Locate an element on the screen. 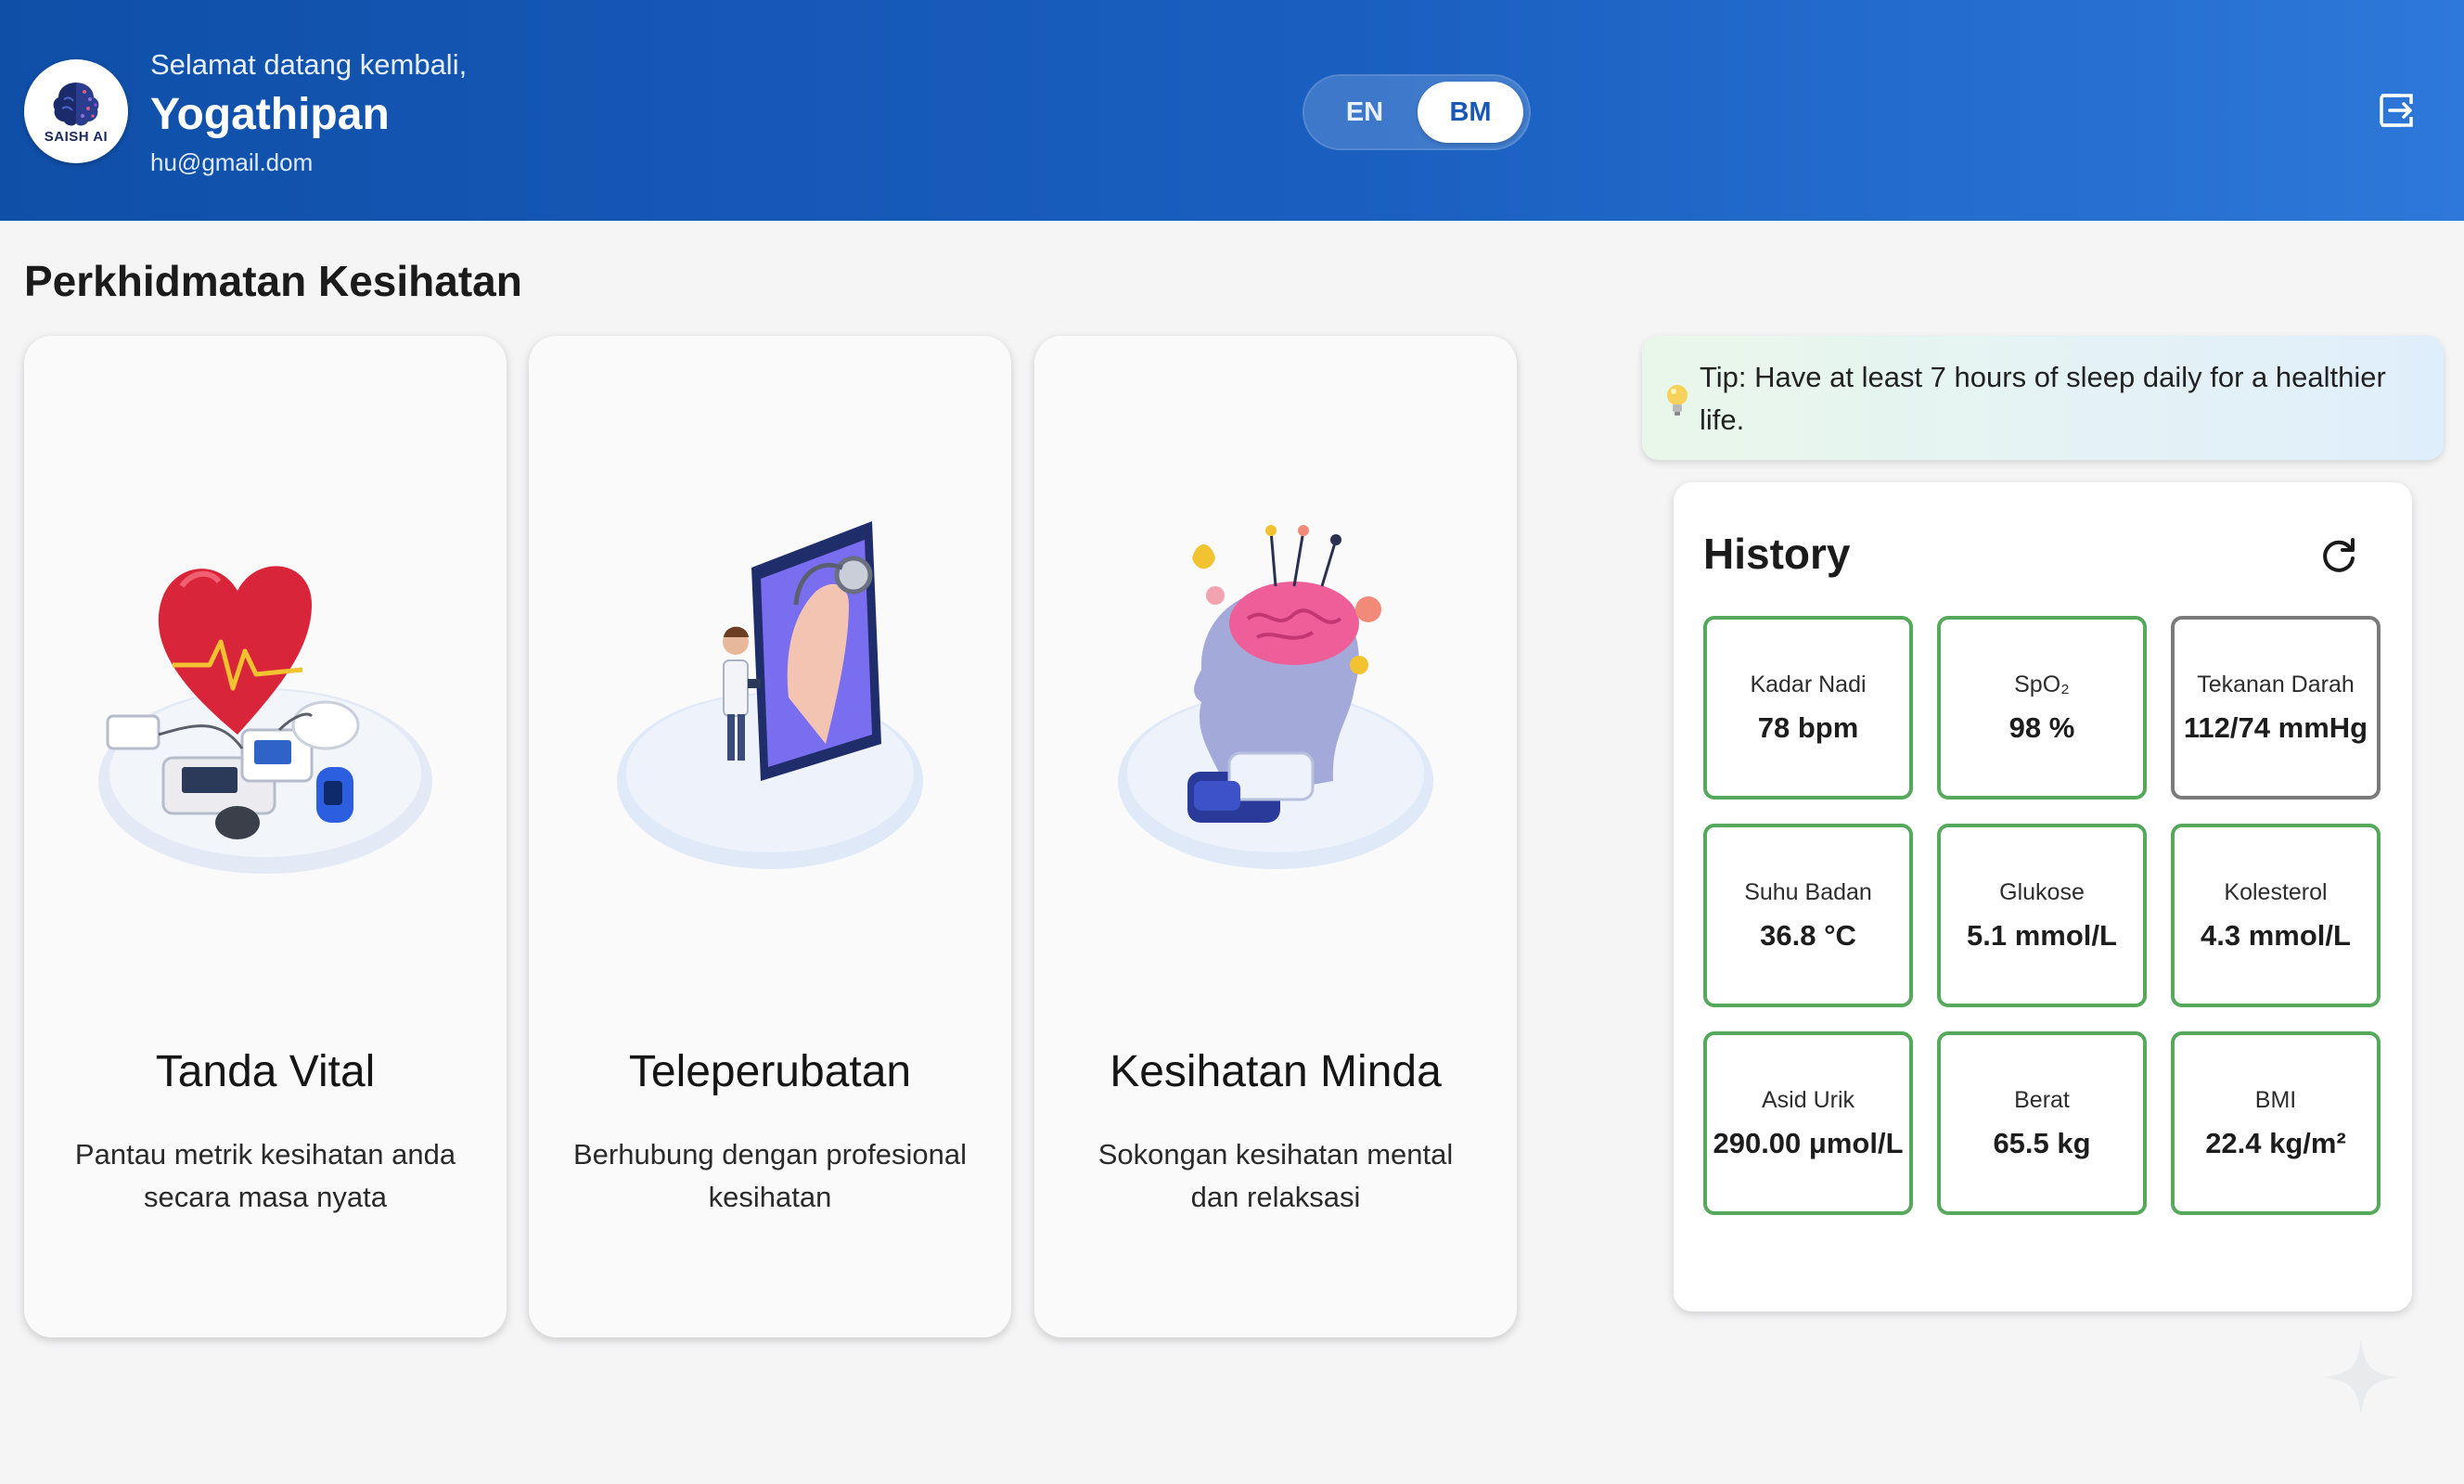  welcome-text: Selamat datang kembali, is located at coordinates (309, 64).